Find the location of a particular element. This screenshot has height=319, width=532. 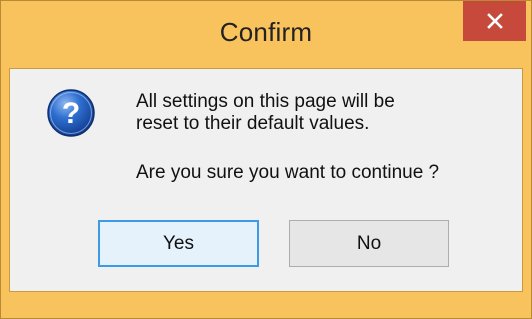

question-text: Are you sure you want to continue ? is located at coordinates (288, 172).